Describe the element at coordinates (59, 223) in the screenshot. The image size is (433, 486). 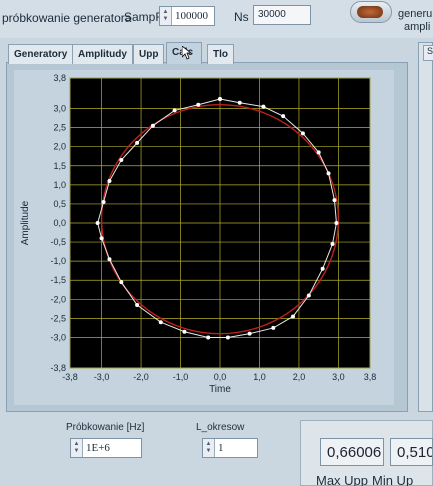
I see `y-tick-label: 0,0` at that location.